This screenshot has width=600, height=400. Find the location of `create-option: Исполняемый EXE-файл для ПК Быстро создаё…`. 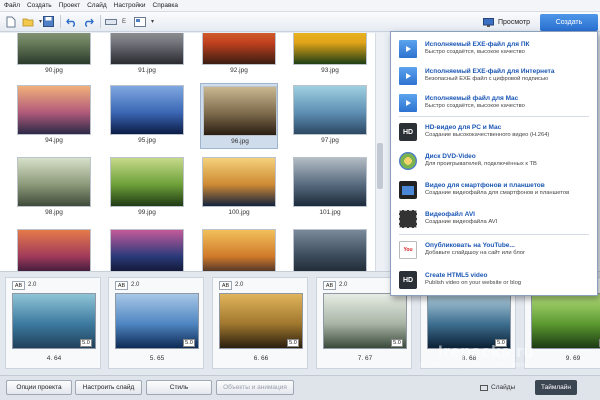

create-option: Исполняемый EXE-файл для ПК Быстро создаё… is located at coordinates (494, 50).